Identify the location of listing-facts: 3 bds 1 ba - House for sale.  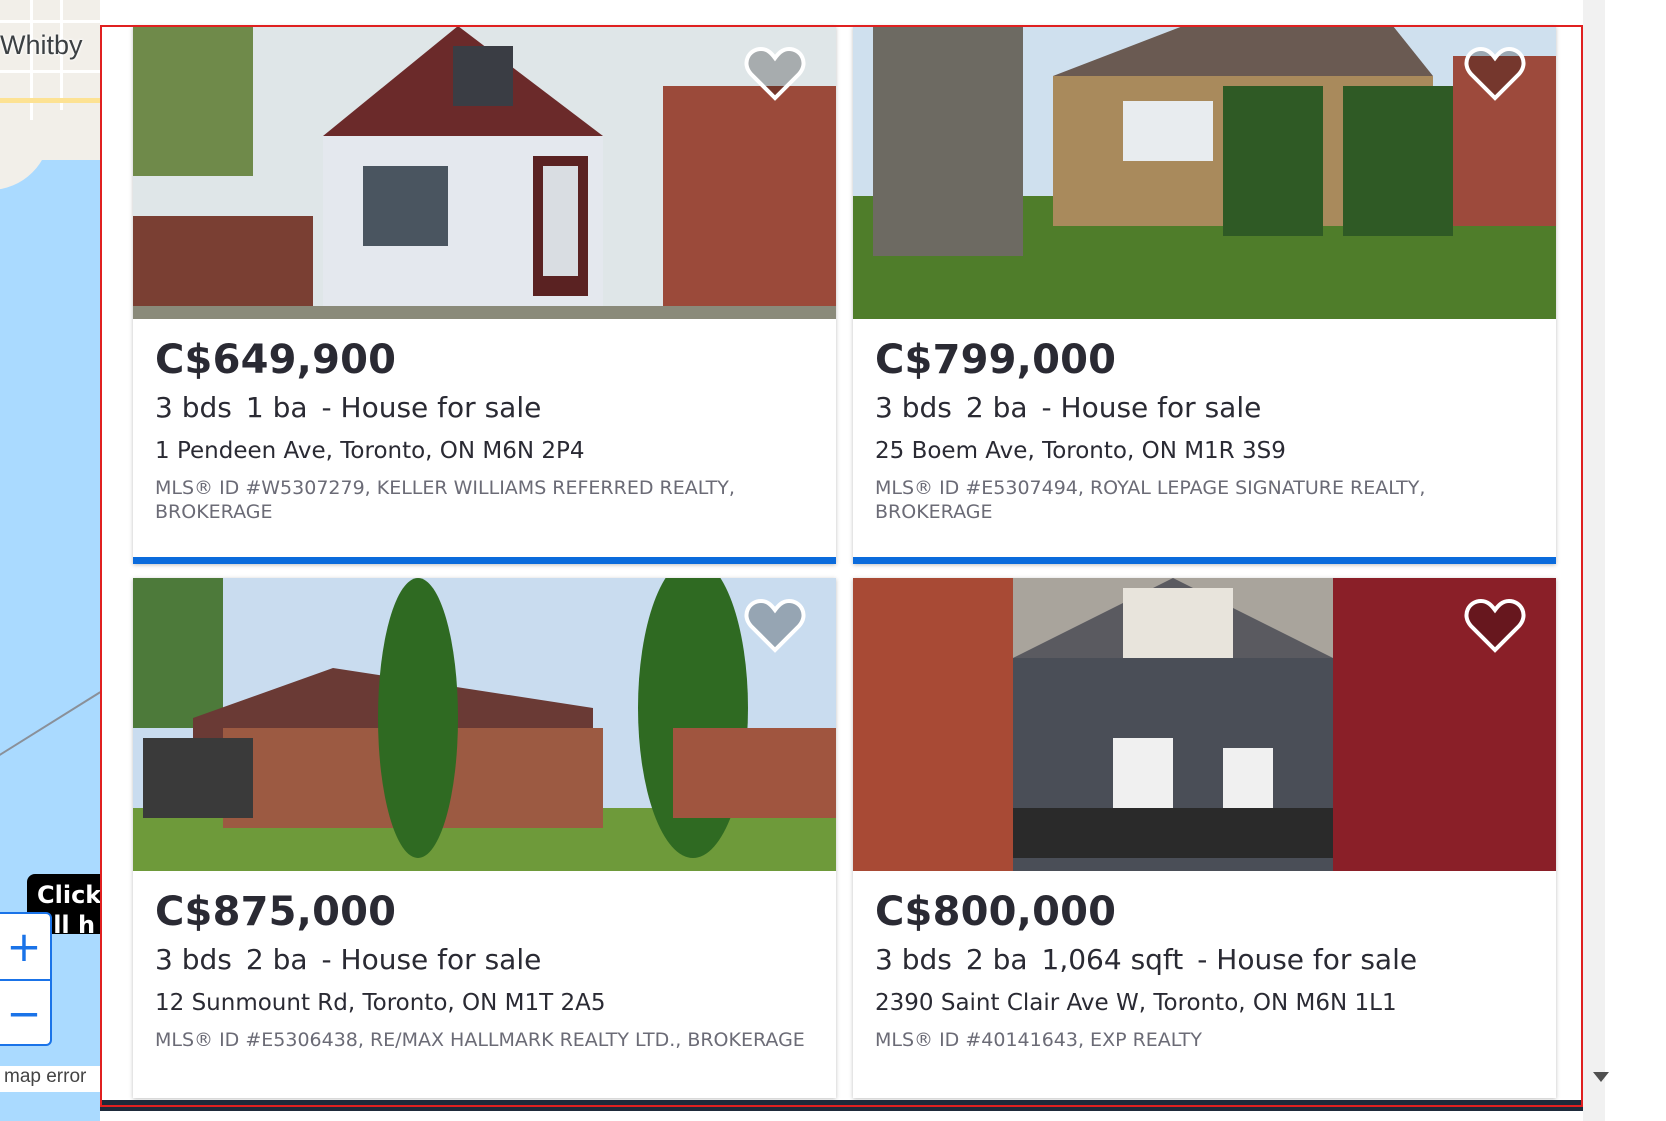
(484, 407).